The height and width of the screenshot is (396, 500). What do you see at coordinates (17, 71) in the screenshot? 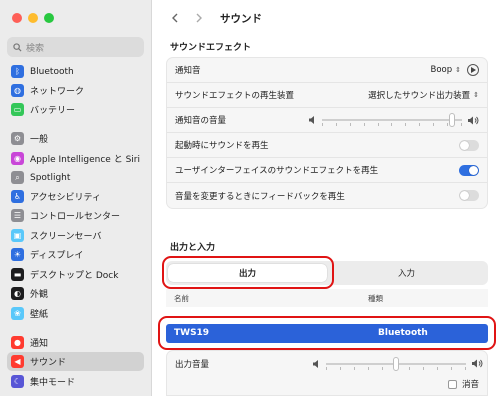
I see `bluetooth-icon: ᛒ` at bounding box center [17, 71].